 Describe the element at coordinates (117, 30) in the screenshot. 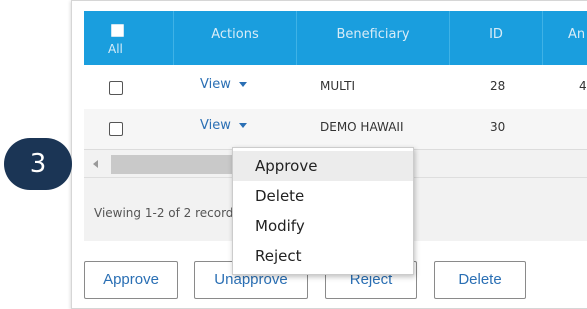

I see `select-all-checkbox` at that location.